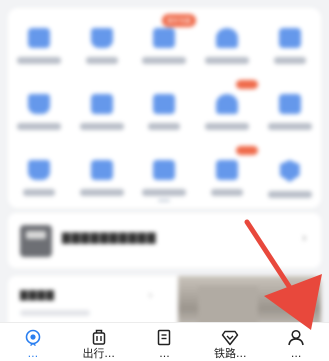  Describe the element at coordinates (289, 38) in the screenshot. I see `train-icon` at that location.